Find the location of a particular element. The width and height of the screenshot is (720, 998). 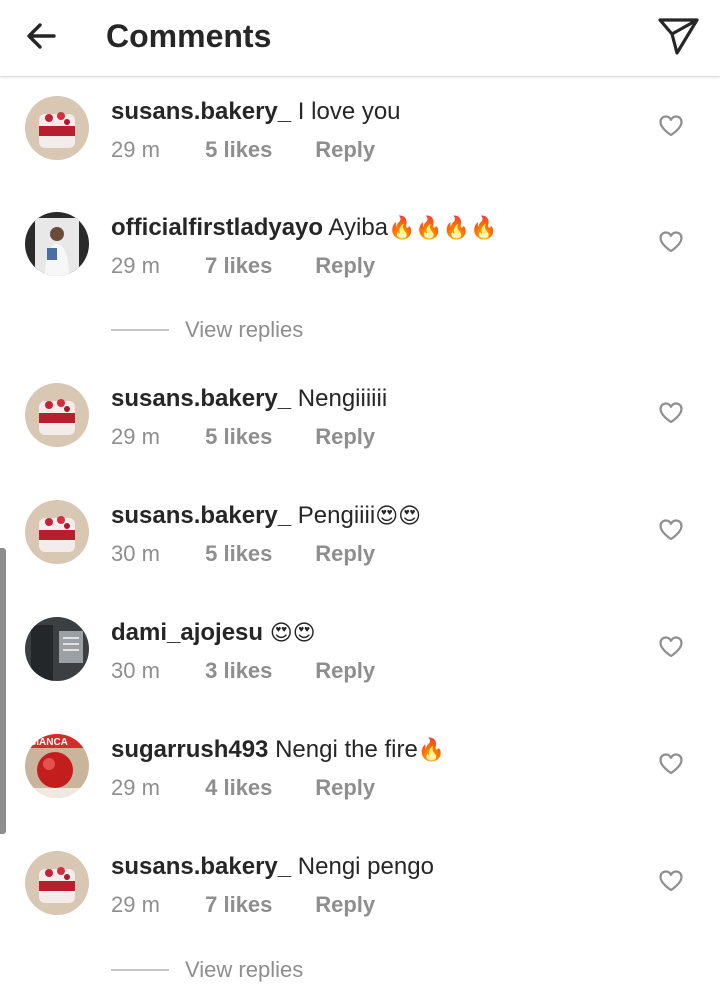

back-button is located at coordinates (42, 36).